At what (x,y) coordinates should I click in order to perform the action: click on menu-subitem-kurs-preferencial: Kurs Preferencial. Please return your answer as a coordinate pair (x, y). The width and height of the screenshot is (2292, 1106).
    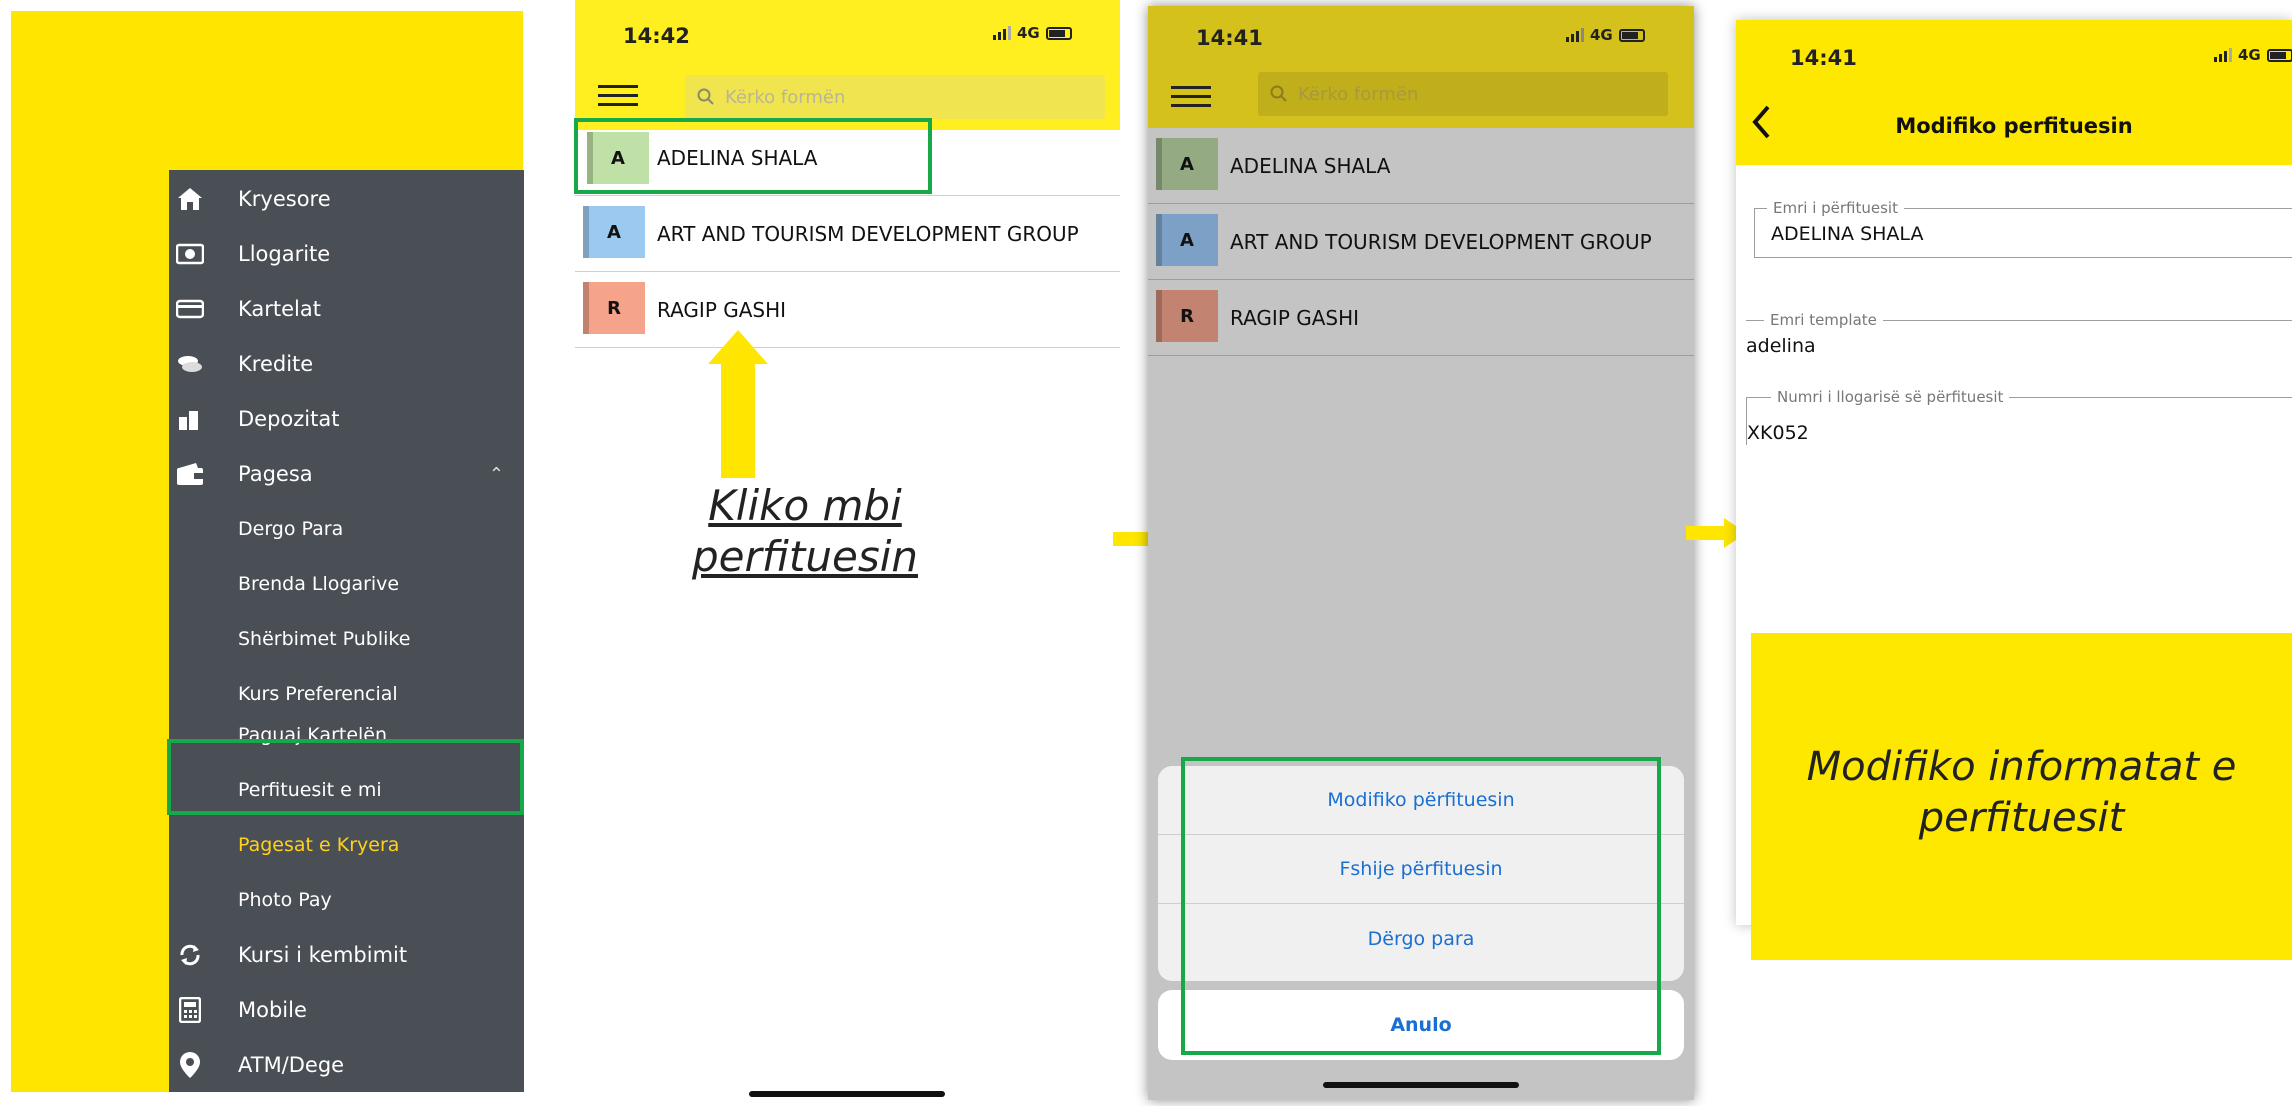
    Looking at the image, I should click on (346, 694).